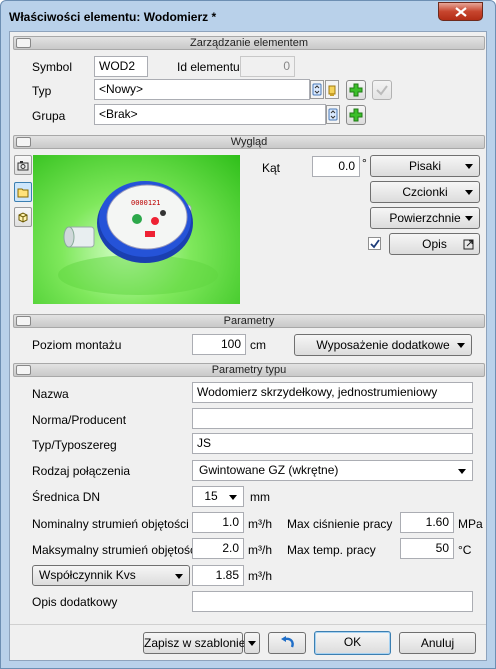  Describe the element at coordinates (79, 420) in the screenshot. I see `norm-label: Norma/Producent` at that location.